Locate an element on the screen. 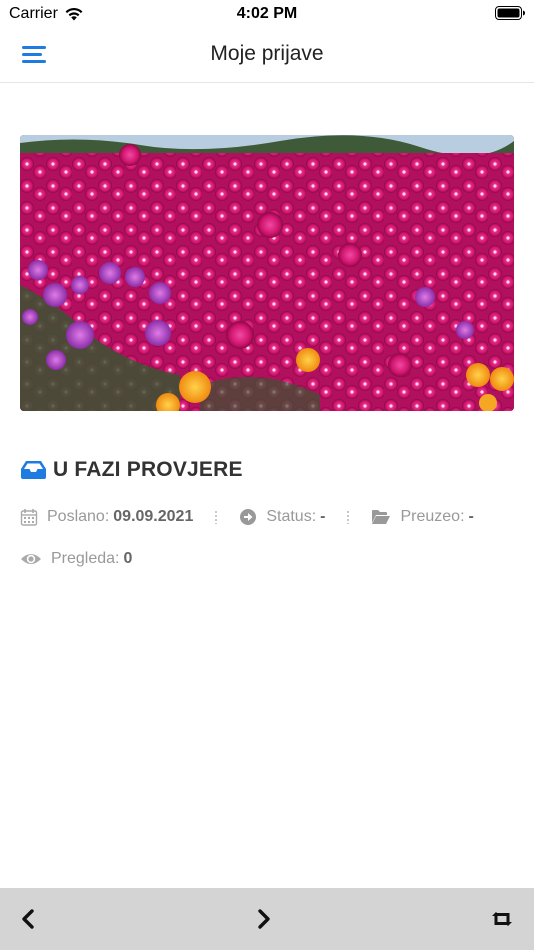  status-value: - is located at coordinates (323, 516).